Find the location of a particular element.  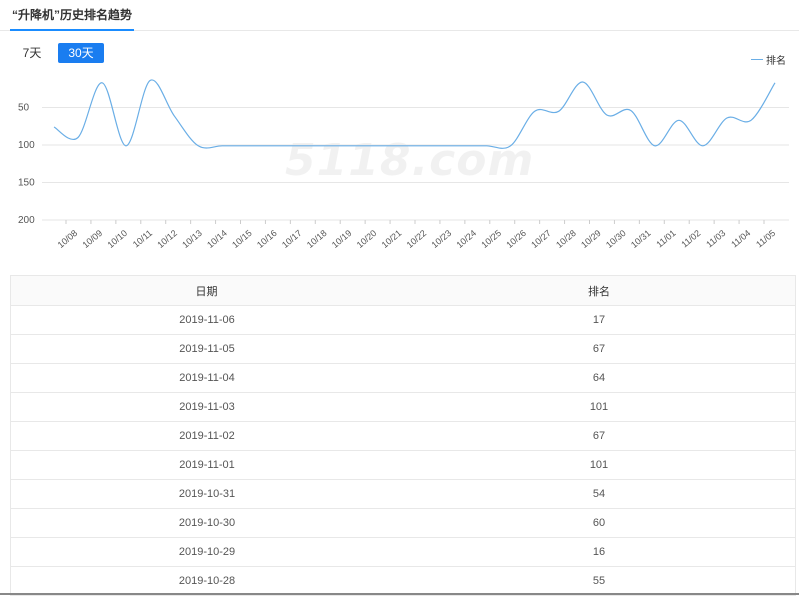

cell-date: 2019-11-01 is located at coordinates (207, 465).